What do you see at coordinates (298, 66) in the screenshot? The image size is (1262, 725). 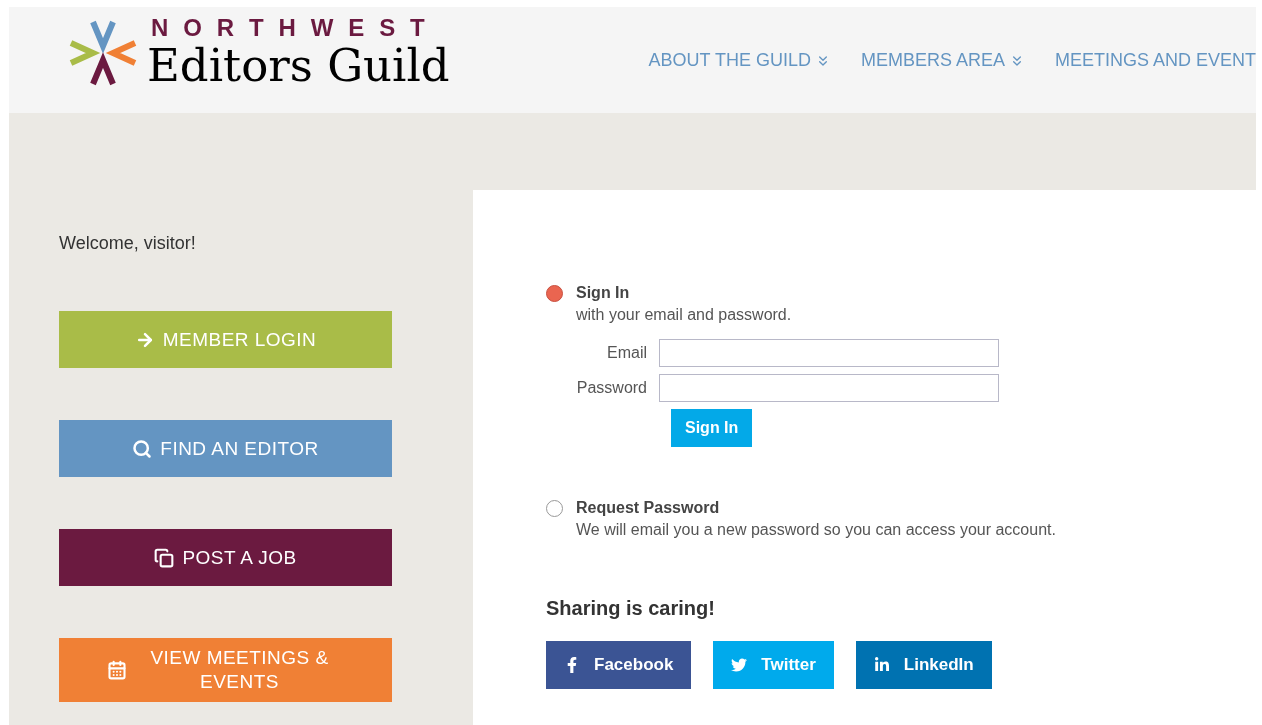 I see `logo-title: Editors Guild` at bounding box center [298, 66].